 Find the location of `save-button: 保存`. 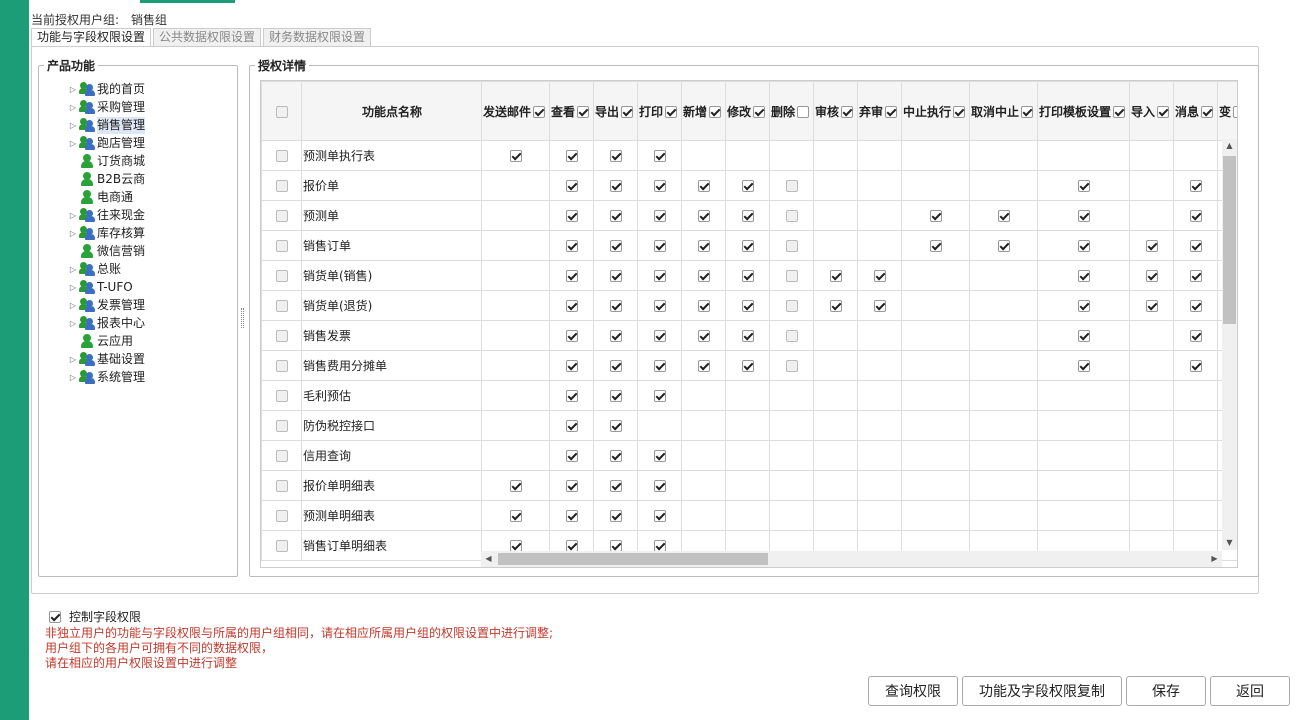

save-button: 保存 is located at coordinates (1166, 691).